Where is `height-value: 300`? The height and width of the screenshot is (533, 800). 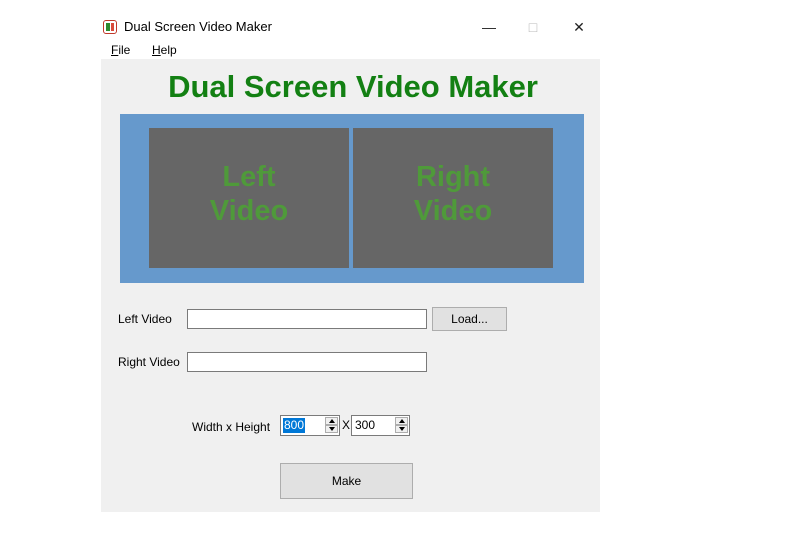
height-value: 300 is located at coordinates (365, 425).